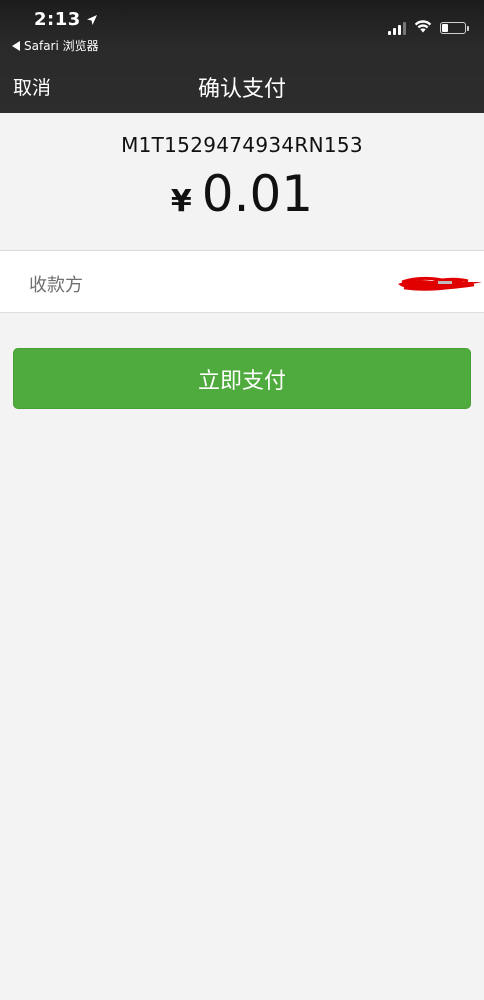 The height and width of the screenshot is (1000, 484). What do you see at coordinates (257, 194) in the screenshot?
I see `amount-value: 0.01` at bounding box center [257, 194].